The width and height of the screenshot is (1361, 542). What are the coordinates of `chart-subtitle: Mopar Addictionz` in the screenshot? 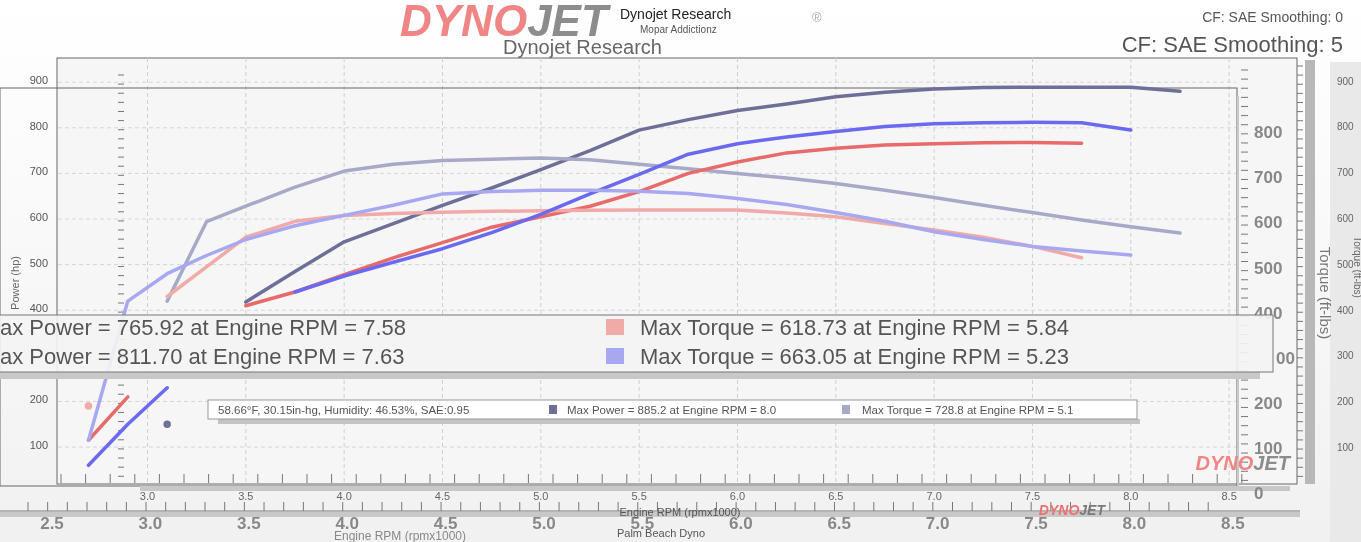 It's located at (678, 29).